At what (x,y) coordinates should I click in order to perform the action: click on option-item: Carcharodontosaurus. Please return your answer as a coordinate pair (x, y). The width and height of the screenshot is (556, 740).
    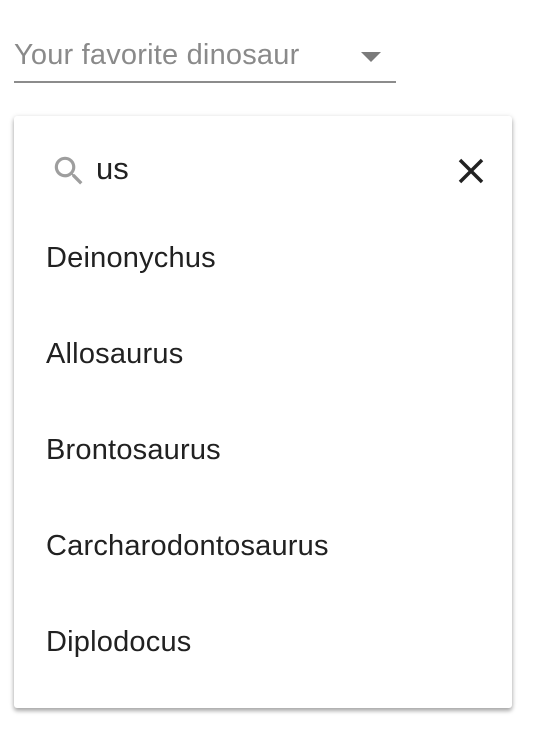
    Looking at the image, I should click on (263, 548).